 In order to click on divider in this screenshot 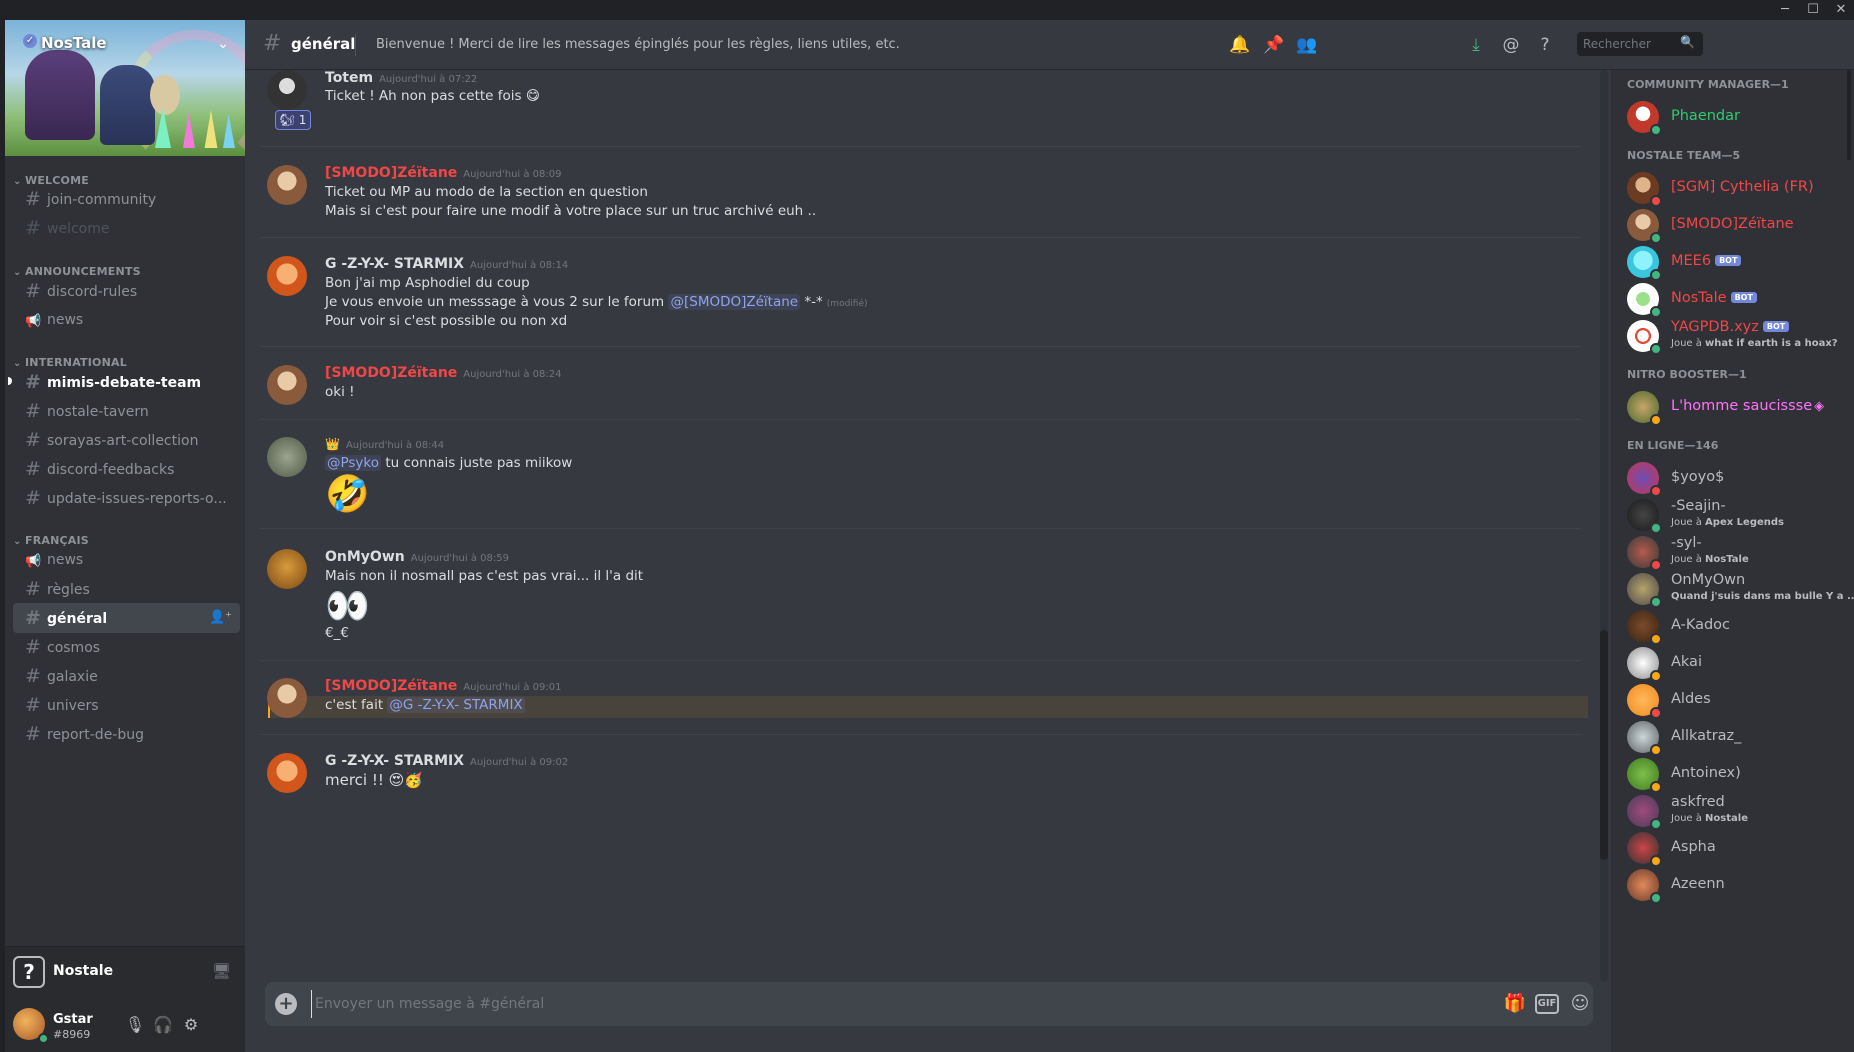, I will do `click(921, 237)`.